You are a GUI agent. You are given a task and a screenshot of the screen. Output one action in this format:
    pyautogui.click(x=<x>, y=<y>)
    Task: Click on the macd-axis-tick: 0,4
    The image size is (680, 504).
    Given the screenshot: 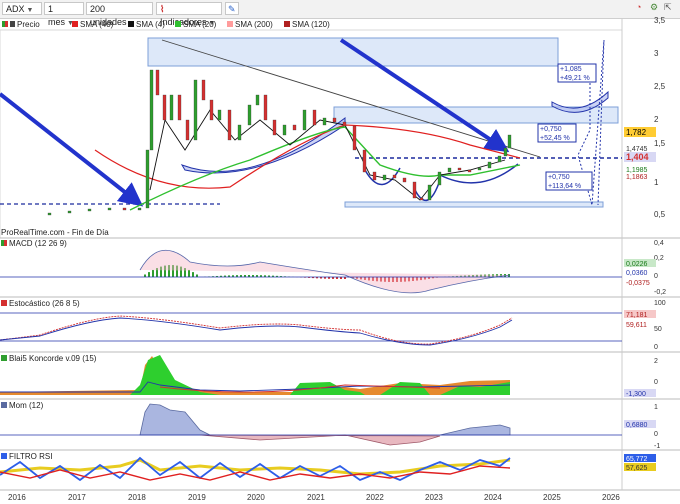 What is the action you would take?
    pyautogui.click(x=659, y=243)
    